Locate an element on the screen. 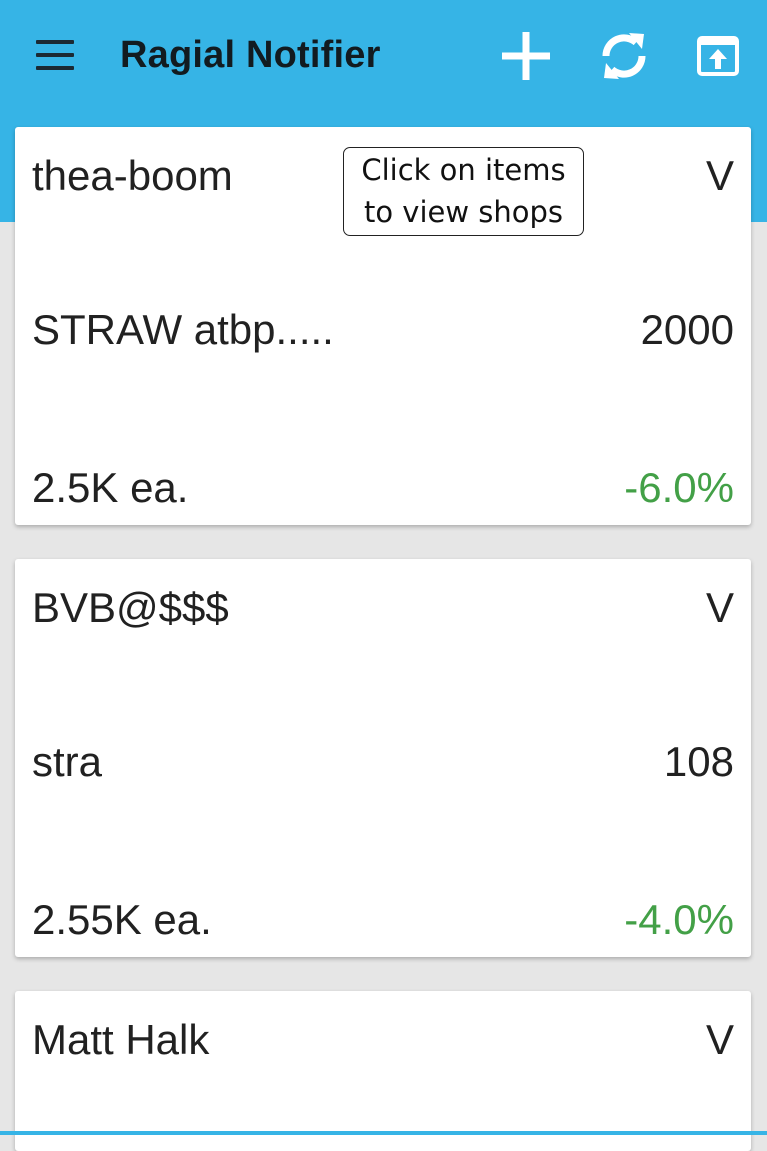 The width and height of the screenshot is (767, 1151). hint-tooltip: Click on items to view shops is located at coordinates (463, 191).